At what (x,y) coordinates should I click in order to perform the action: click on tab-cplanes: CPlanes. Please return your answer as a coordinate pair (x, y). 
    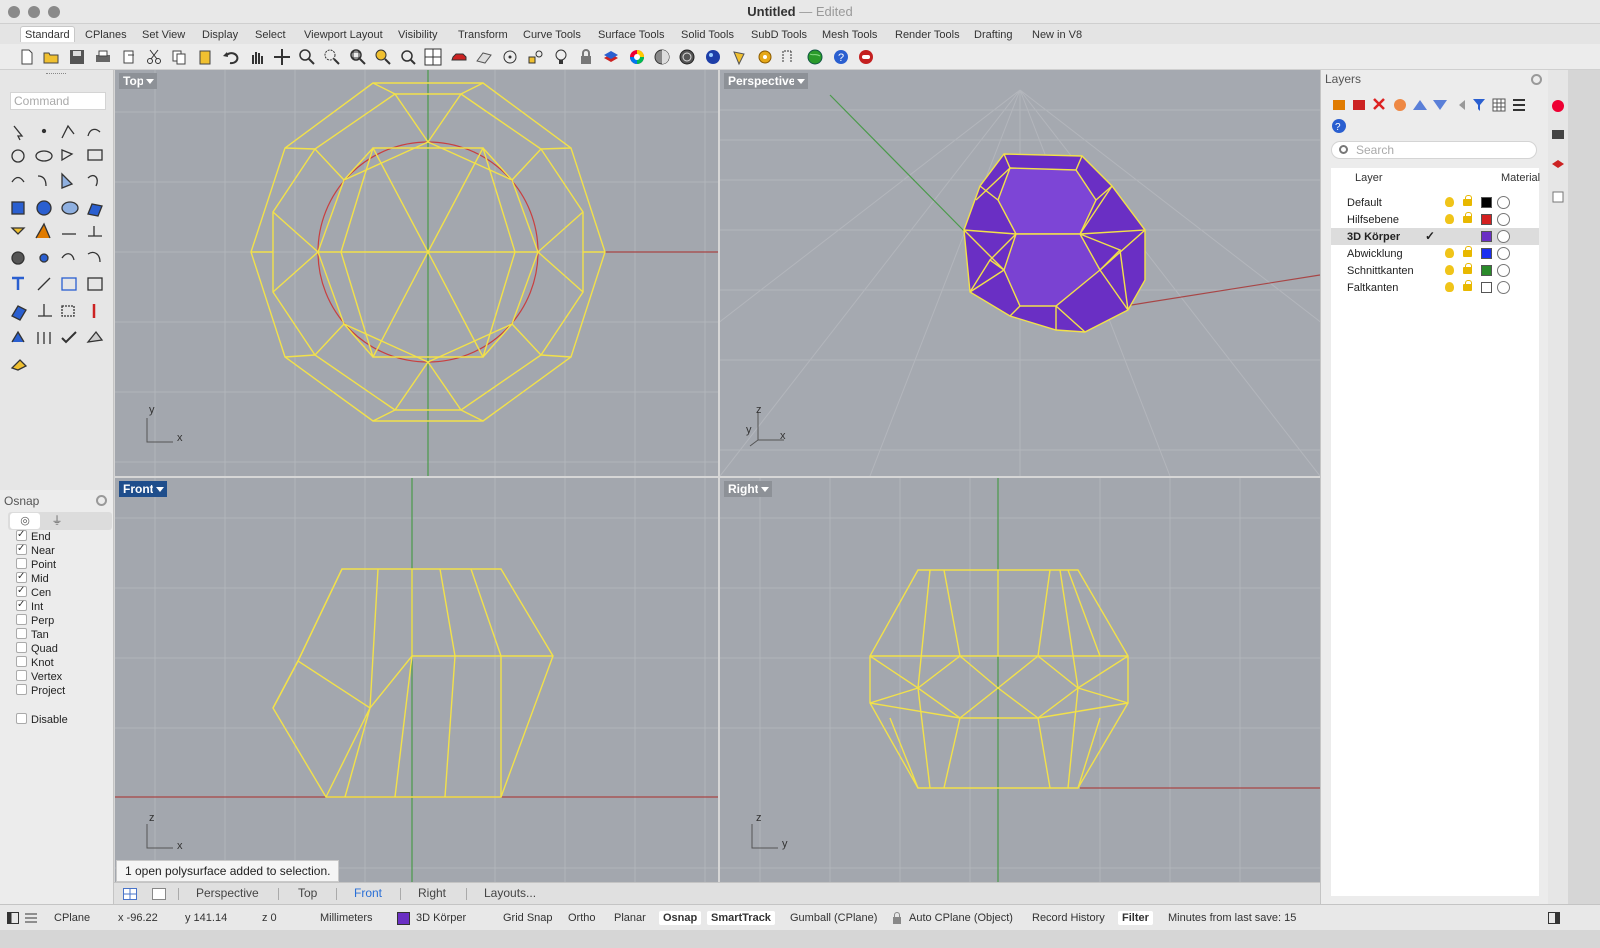
    Looking at the image, I should click on (106, 35).